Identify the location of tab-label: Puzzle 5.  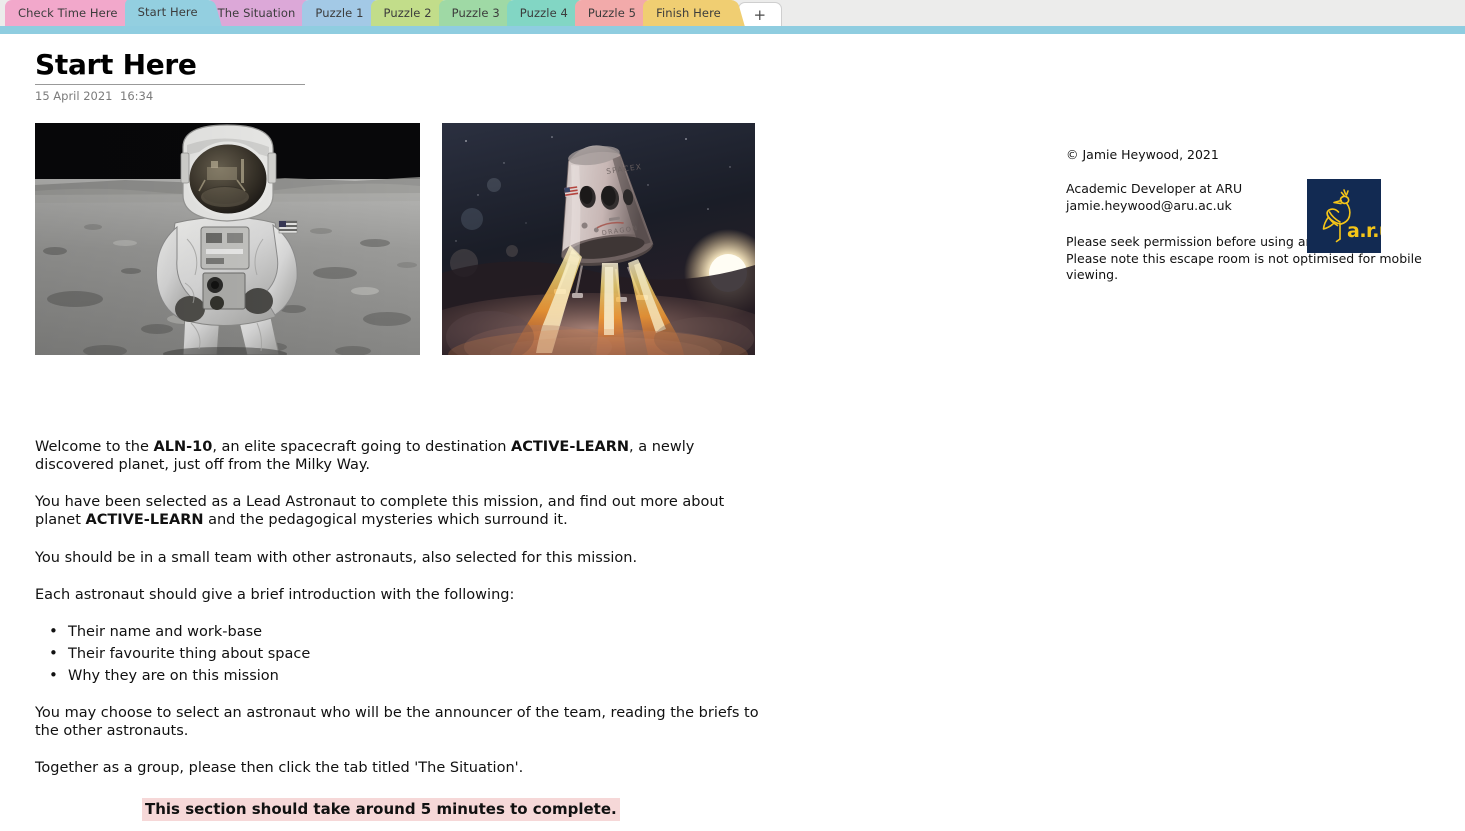
(612, 13).